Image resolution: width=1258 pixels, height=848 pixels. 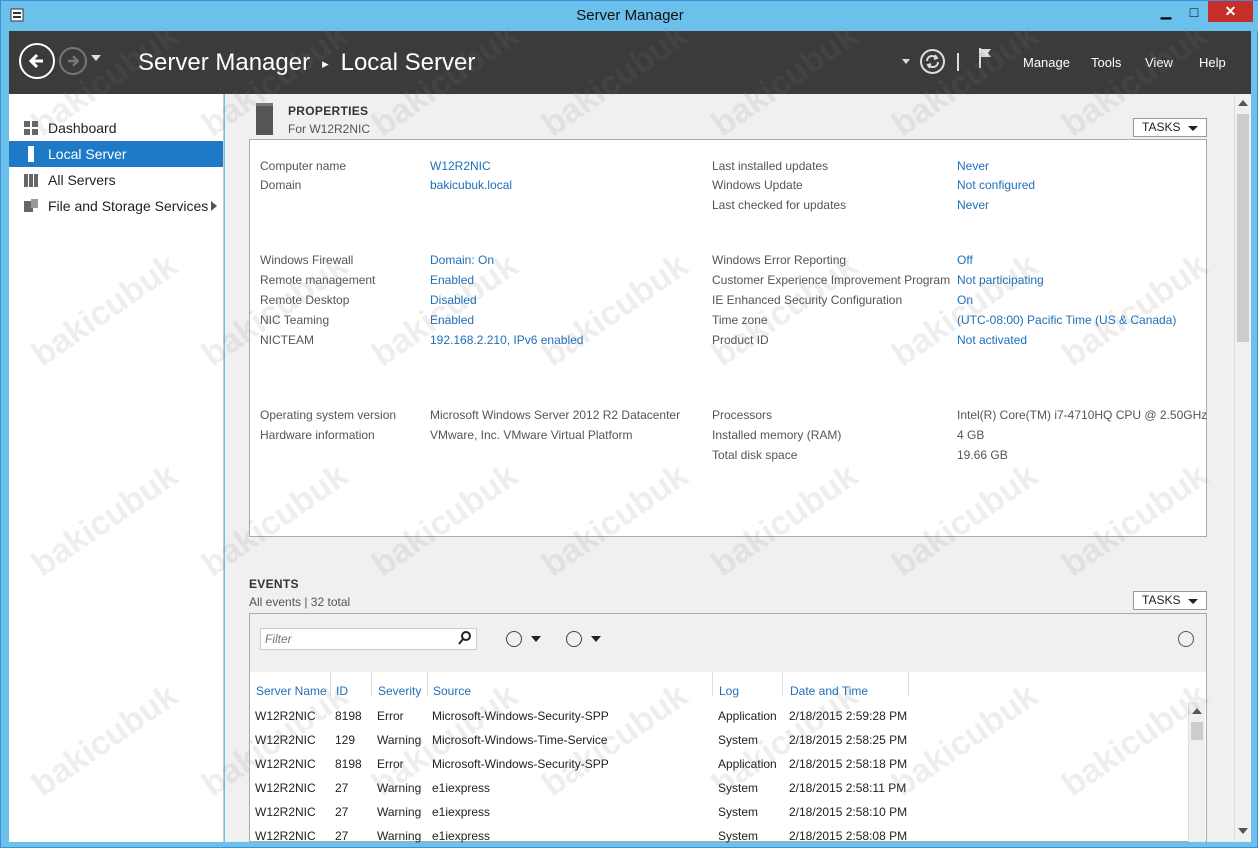 What do you see at coordinates (848, 716) in the screenshot?
I see `cell-date: 2/18/2015 2:59:28 PM` at bounding box center [848, 716].